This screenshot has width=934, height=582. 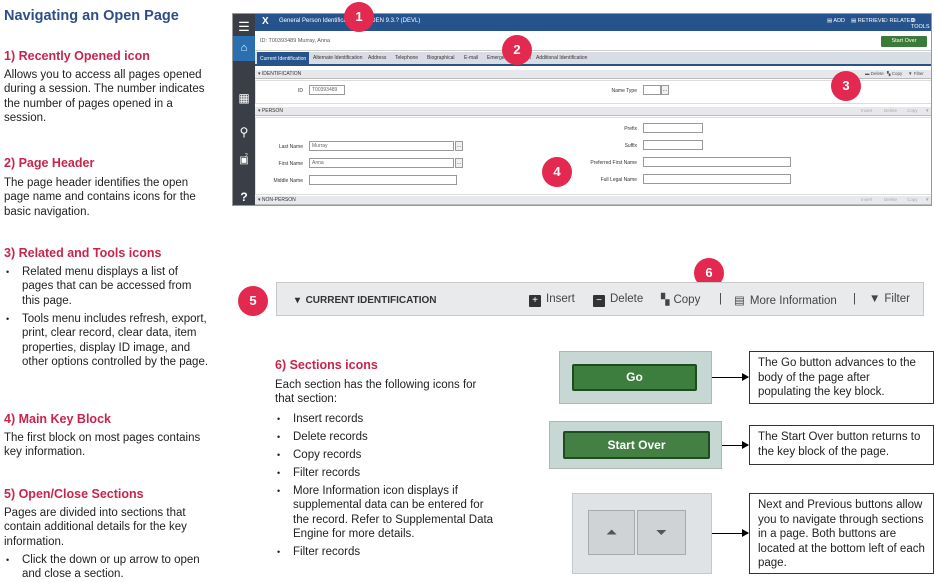 I want to click on previous-section-icon: ⏶, so click(x=611, y=532).